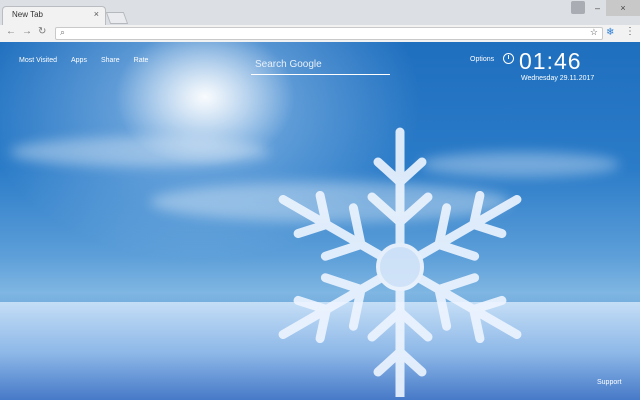 The image size is (640, 400). I want to click on window-controls-right: – ×, so click(614, 8).